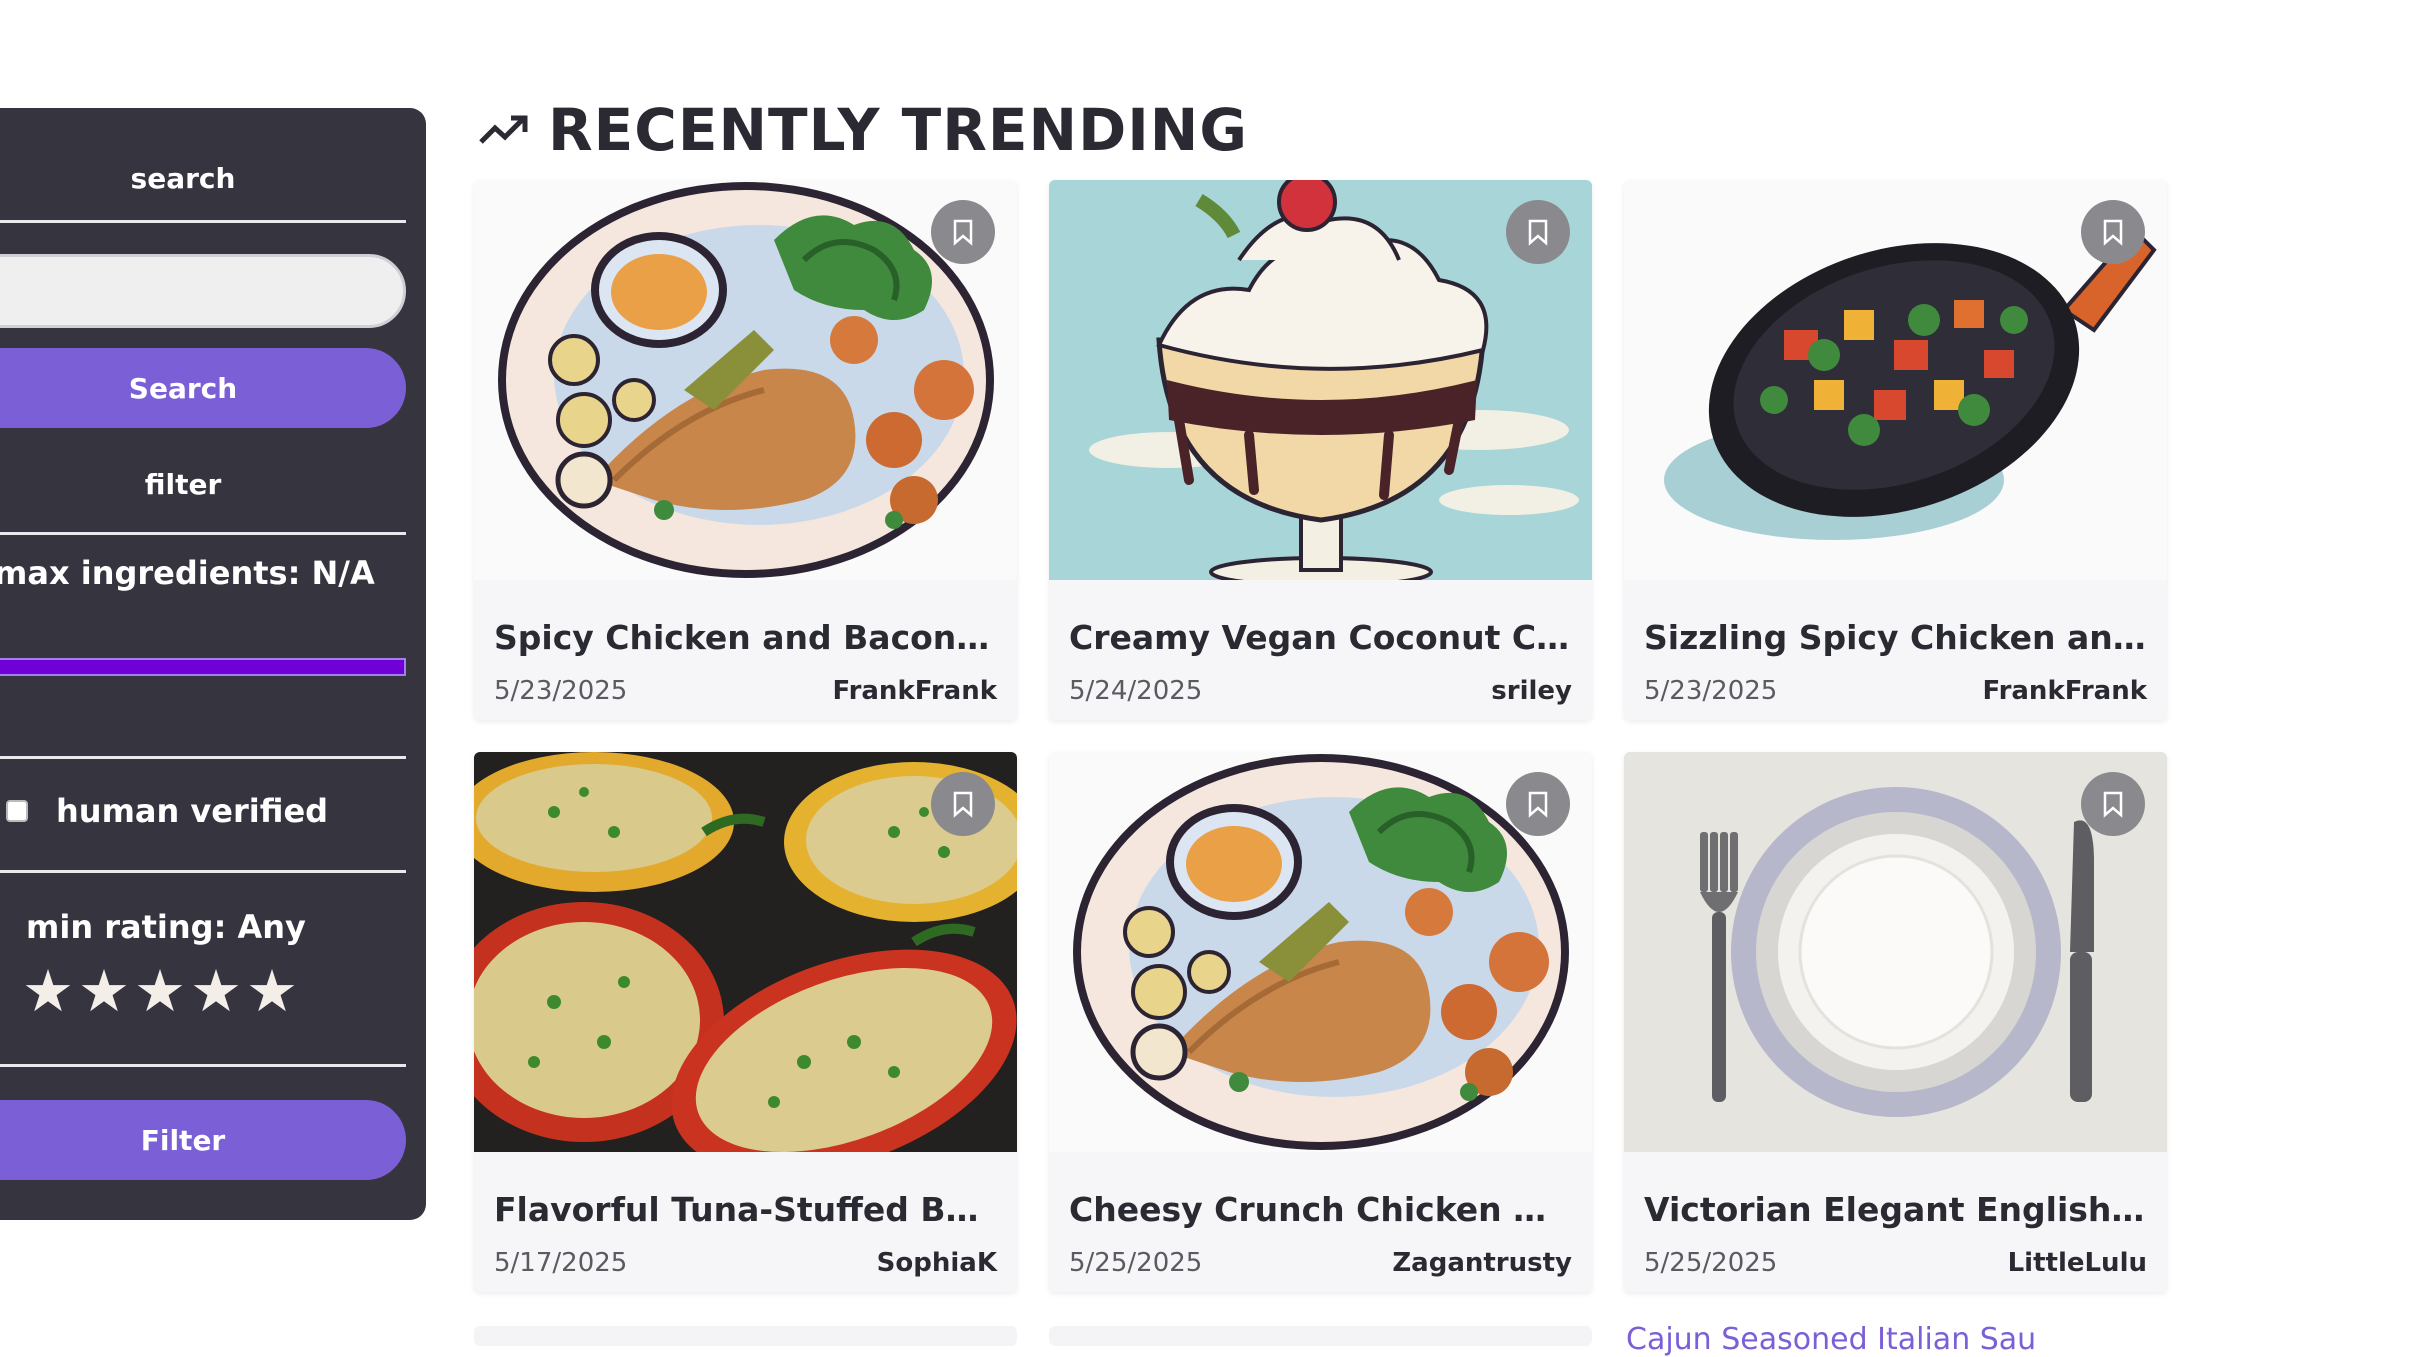  What do you see at coordinates (937, 1263) in the screenshot?
I see `recipe-author: SophiaK` at bounding box center [937, 1263].